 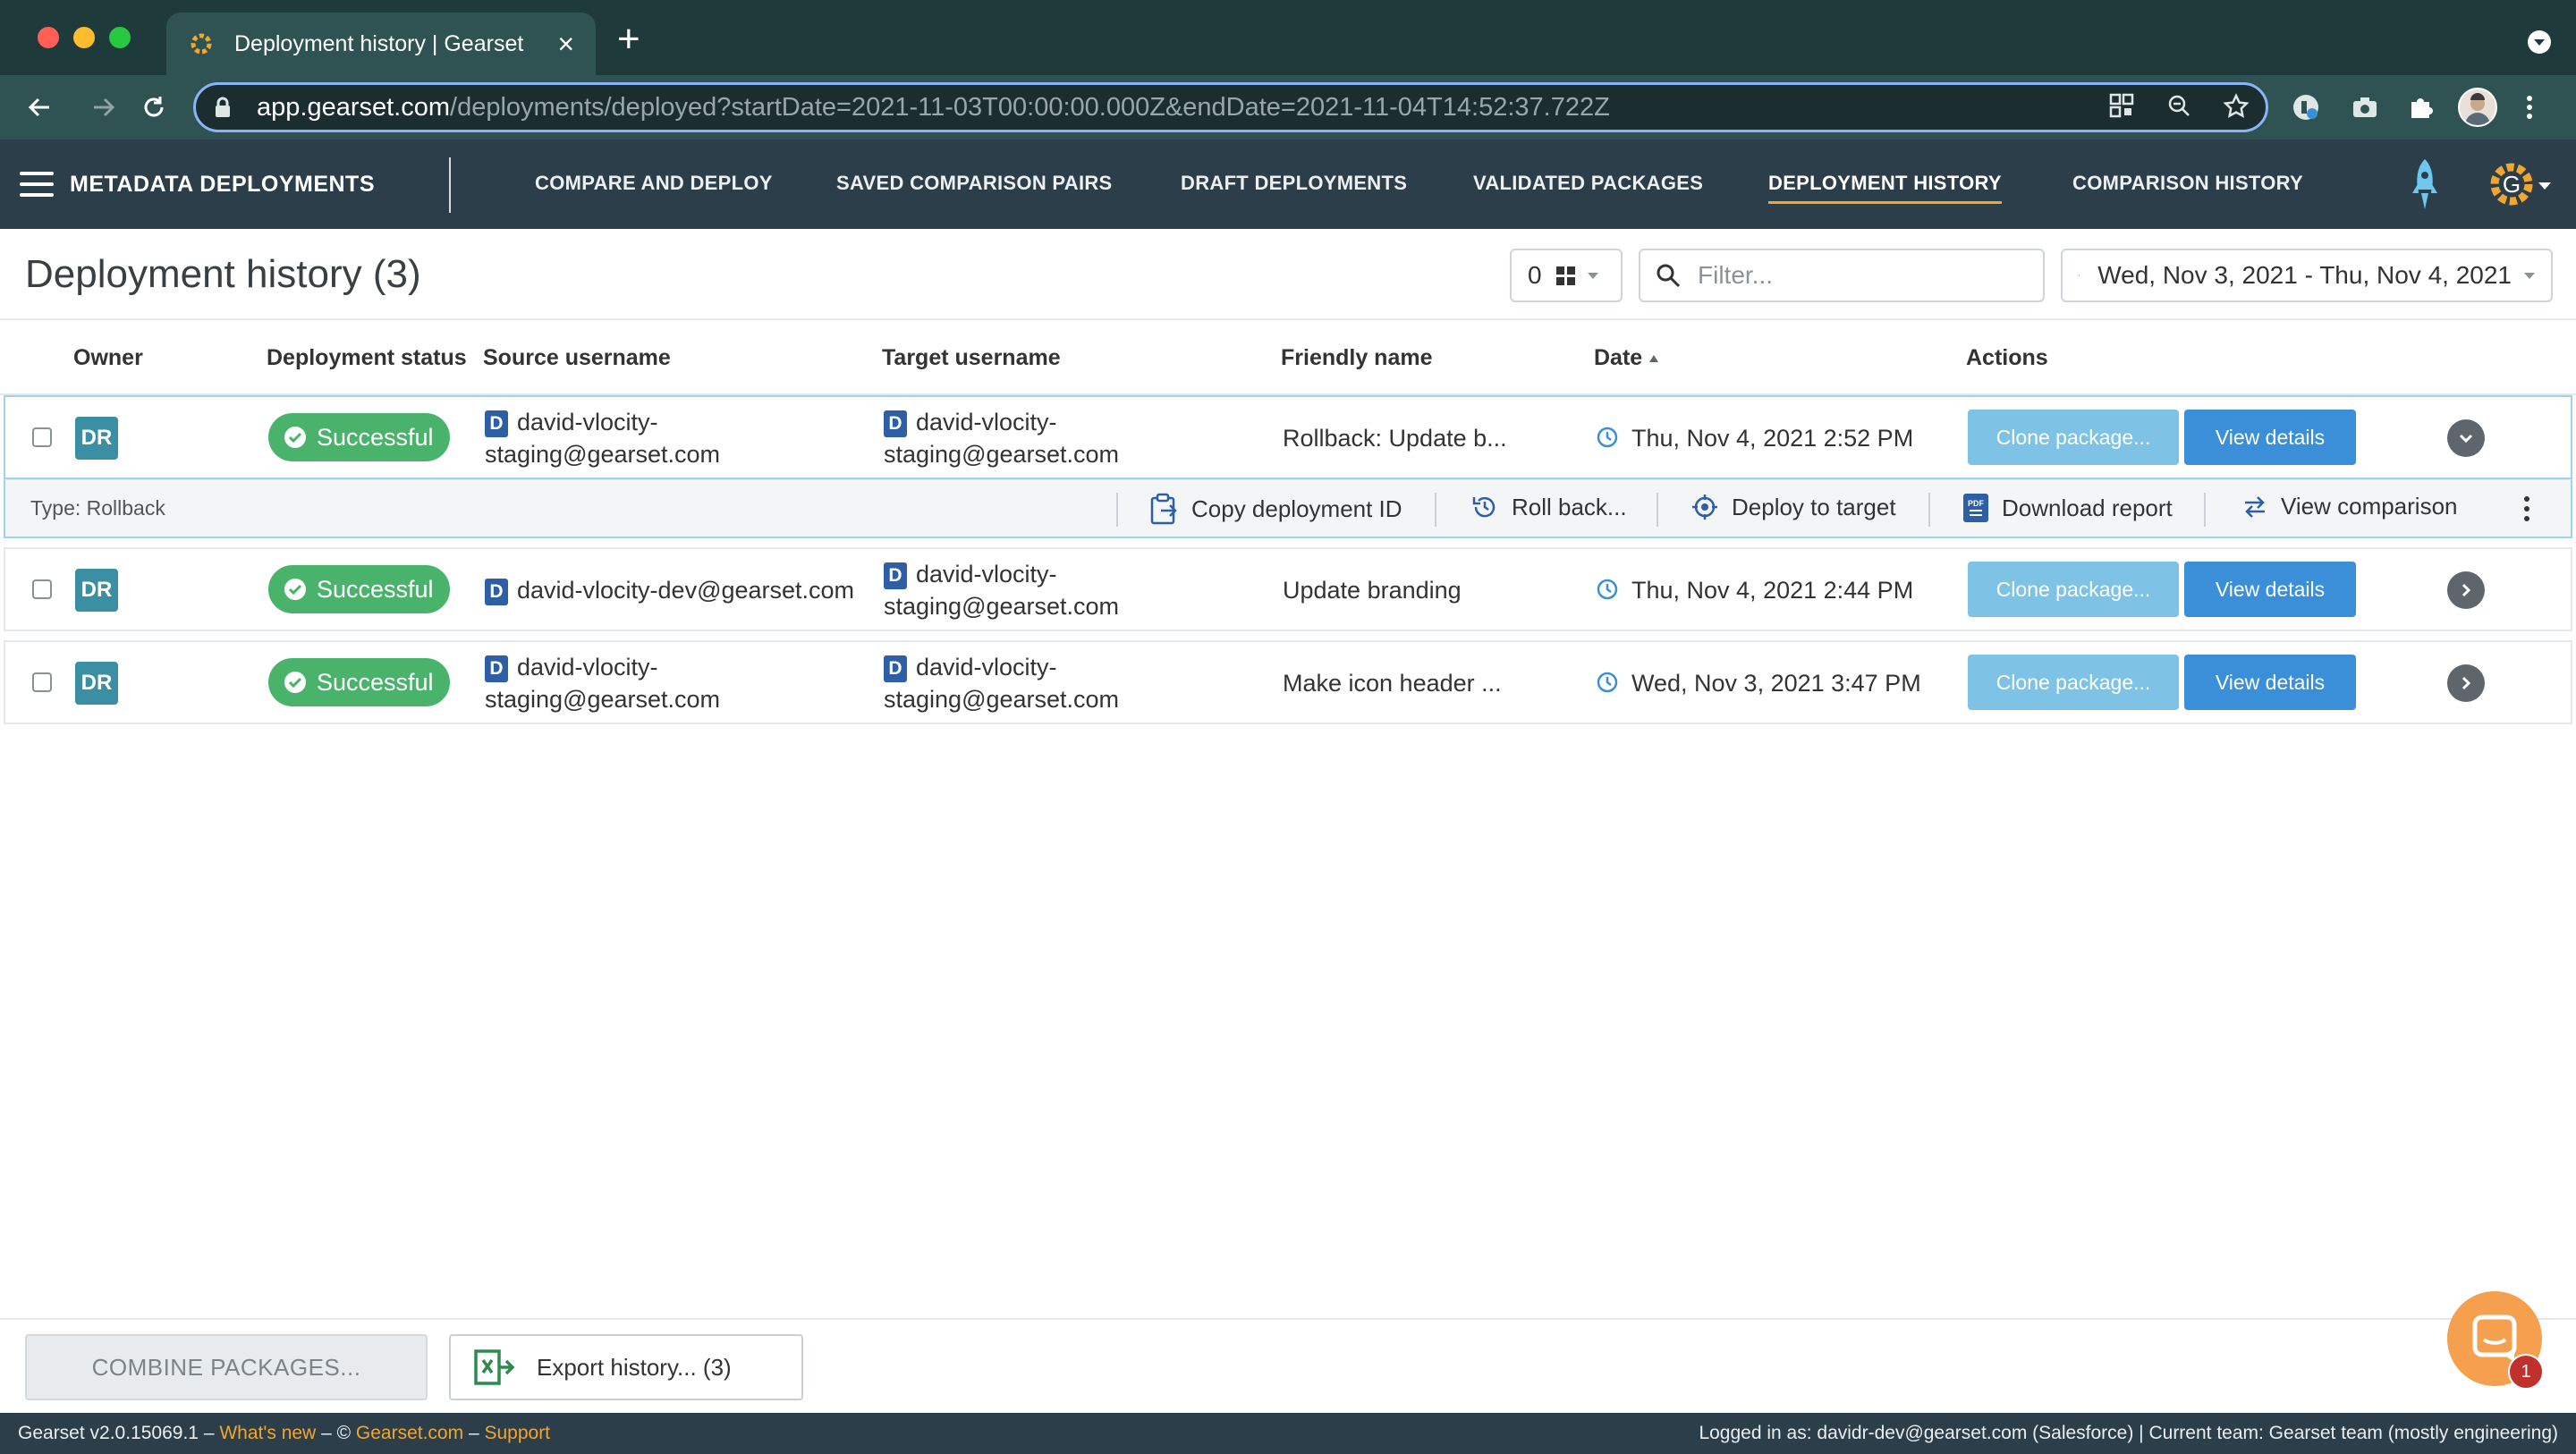 I want to click on tab-close-icon: ×, so click(x=565, y=44).